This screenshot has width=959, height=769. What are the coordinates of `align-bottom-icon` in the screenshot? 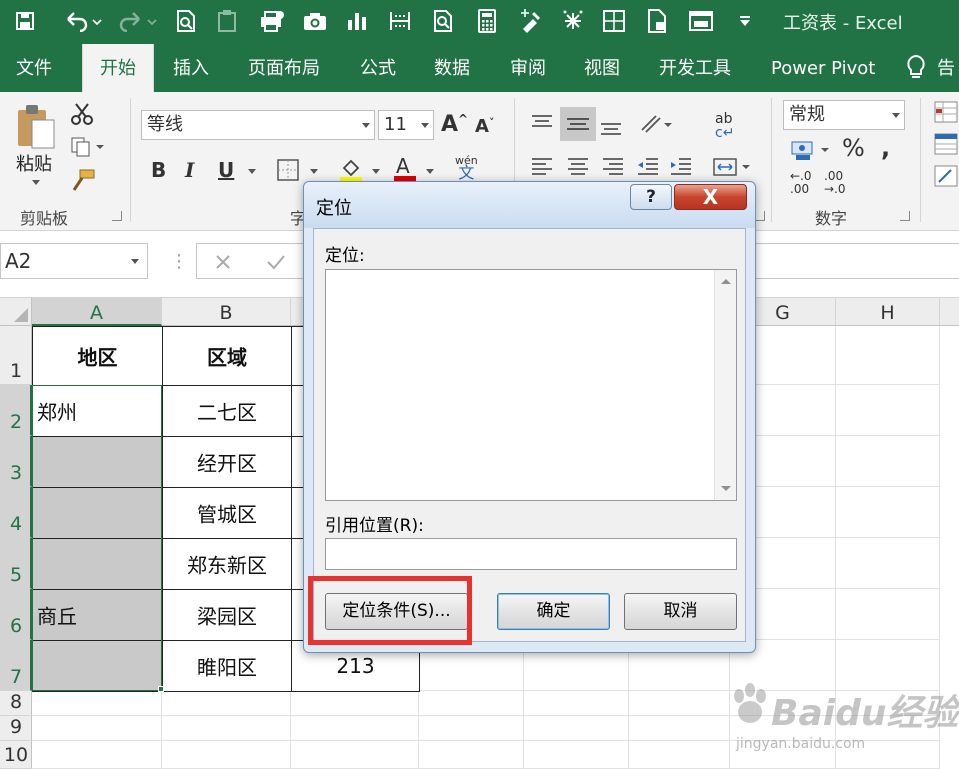 It's located at (611, 129).